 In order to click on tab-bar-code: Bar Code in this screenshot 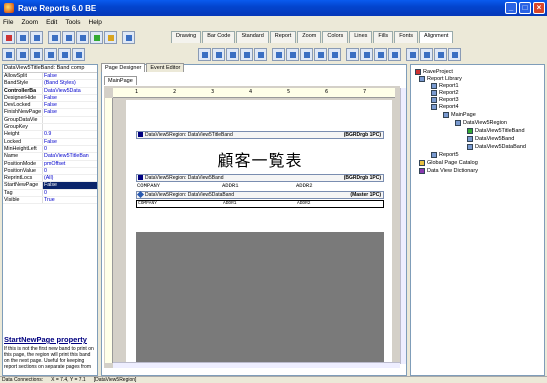, I will do `click(219, 37)`.